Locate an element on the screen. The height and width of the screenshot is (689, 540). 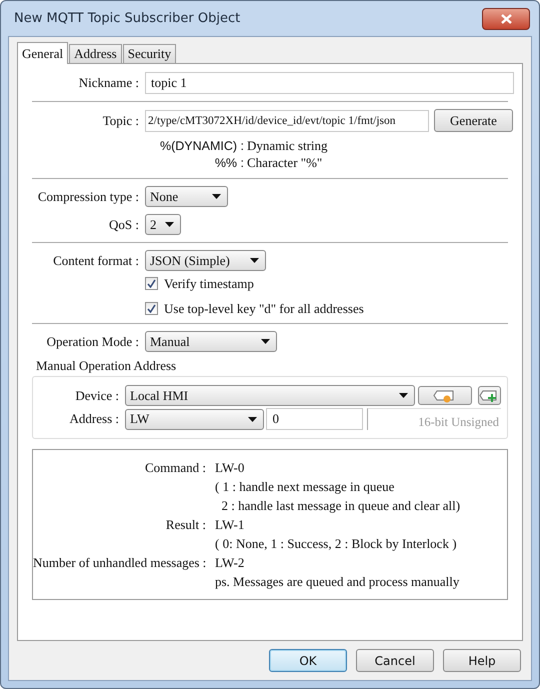
help-key: %% : is located at coordinates (136, 163).